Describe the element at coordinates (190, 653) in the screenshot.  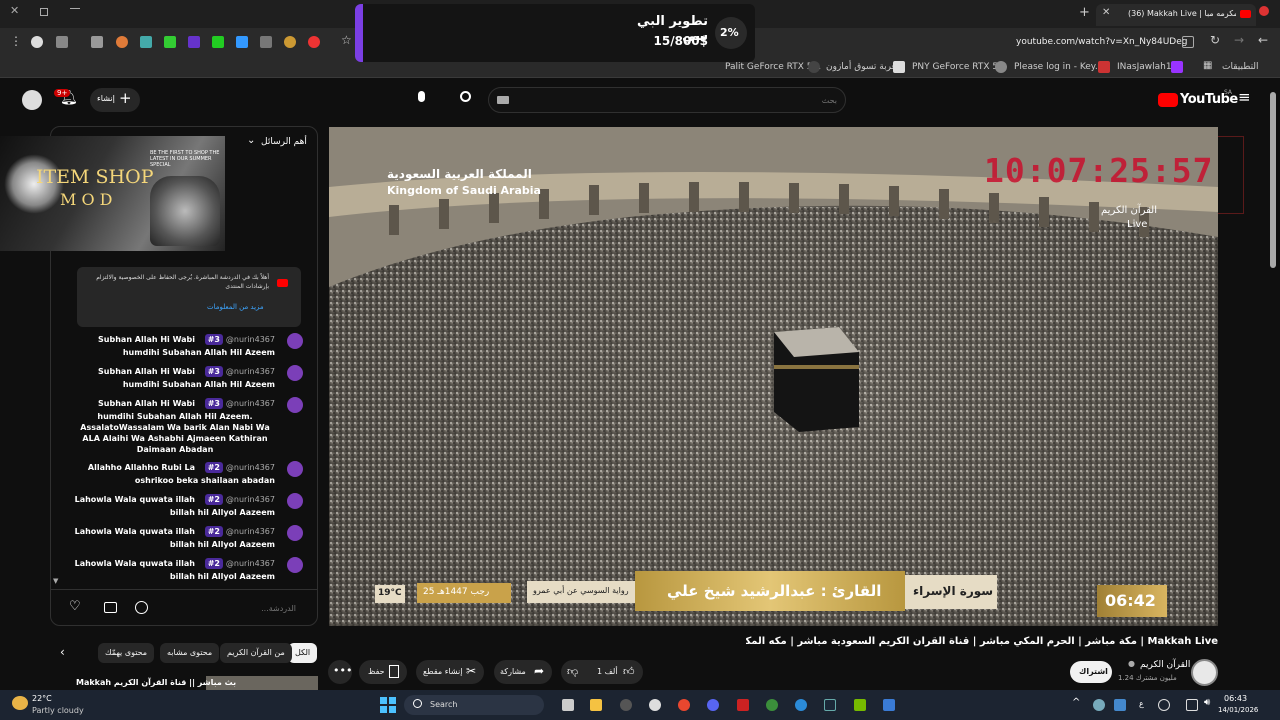
I see `chip-related: محتوى مشابه` at that location.